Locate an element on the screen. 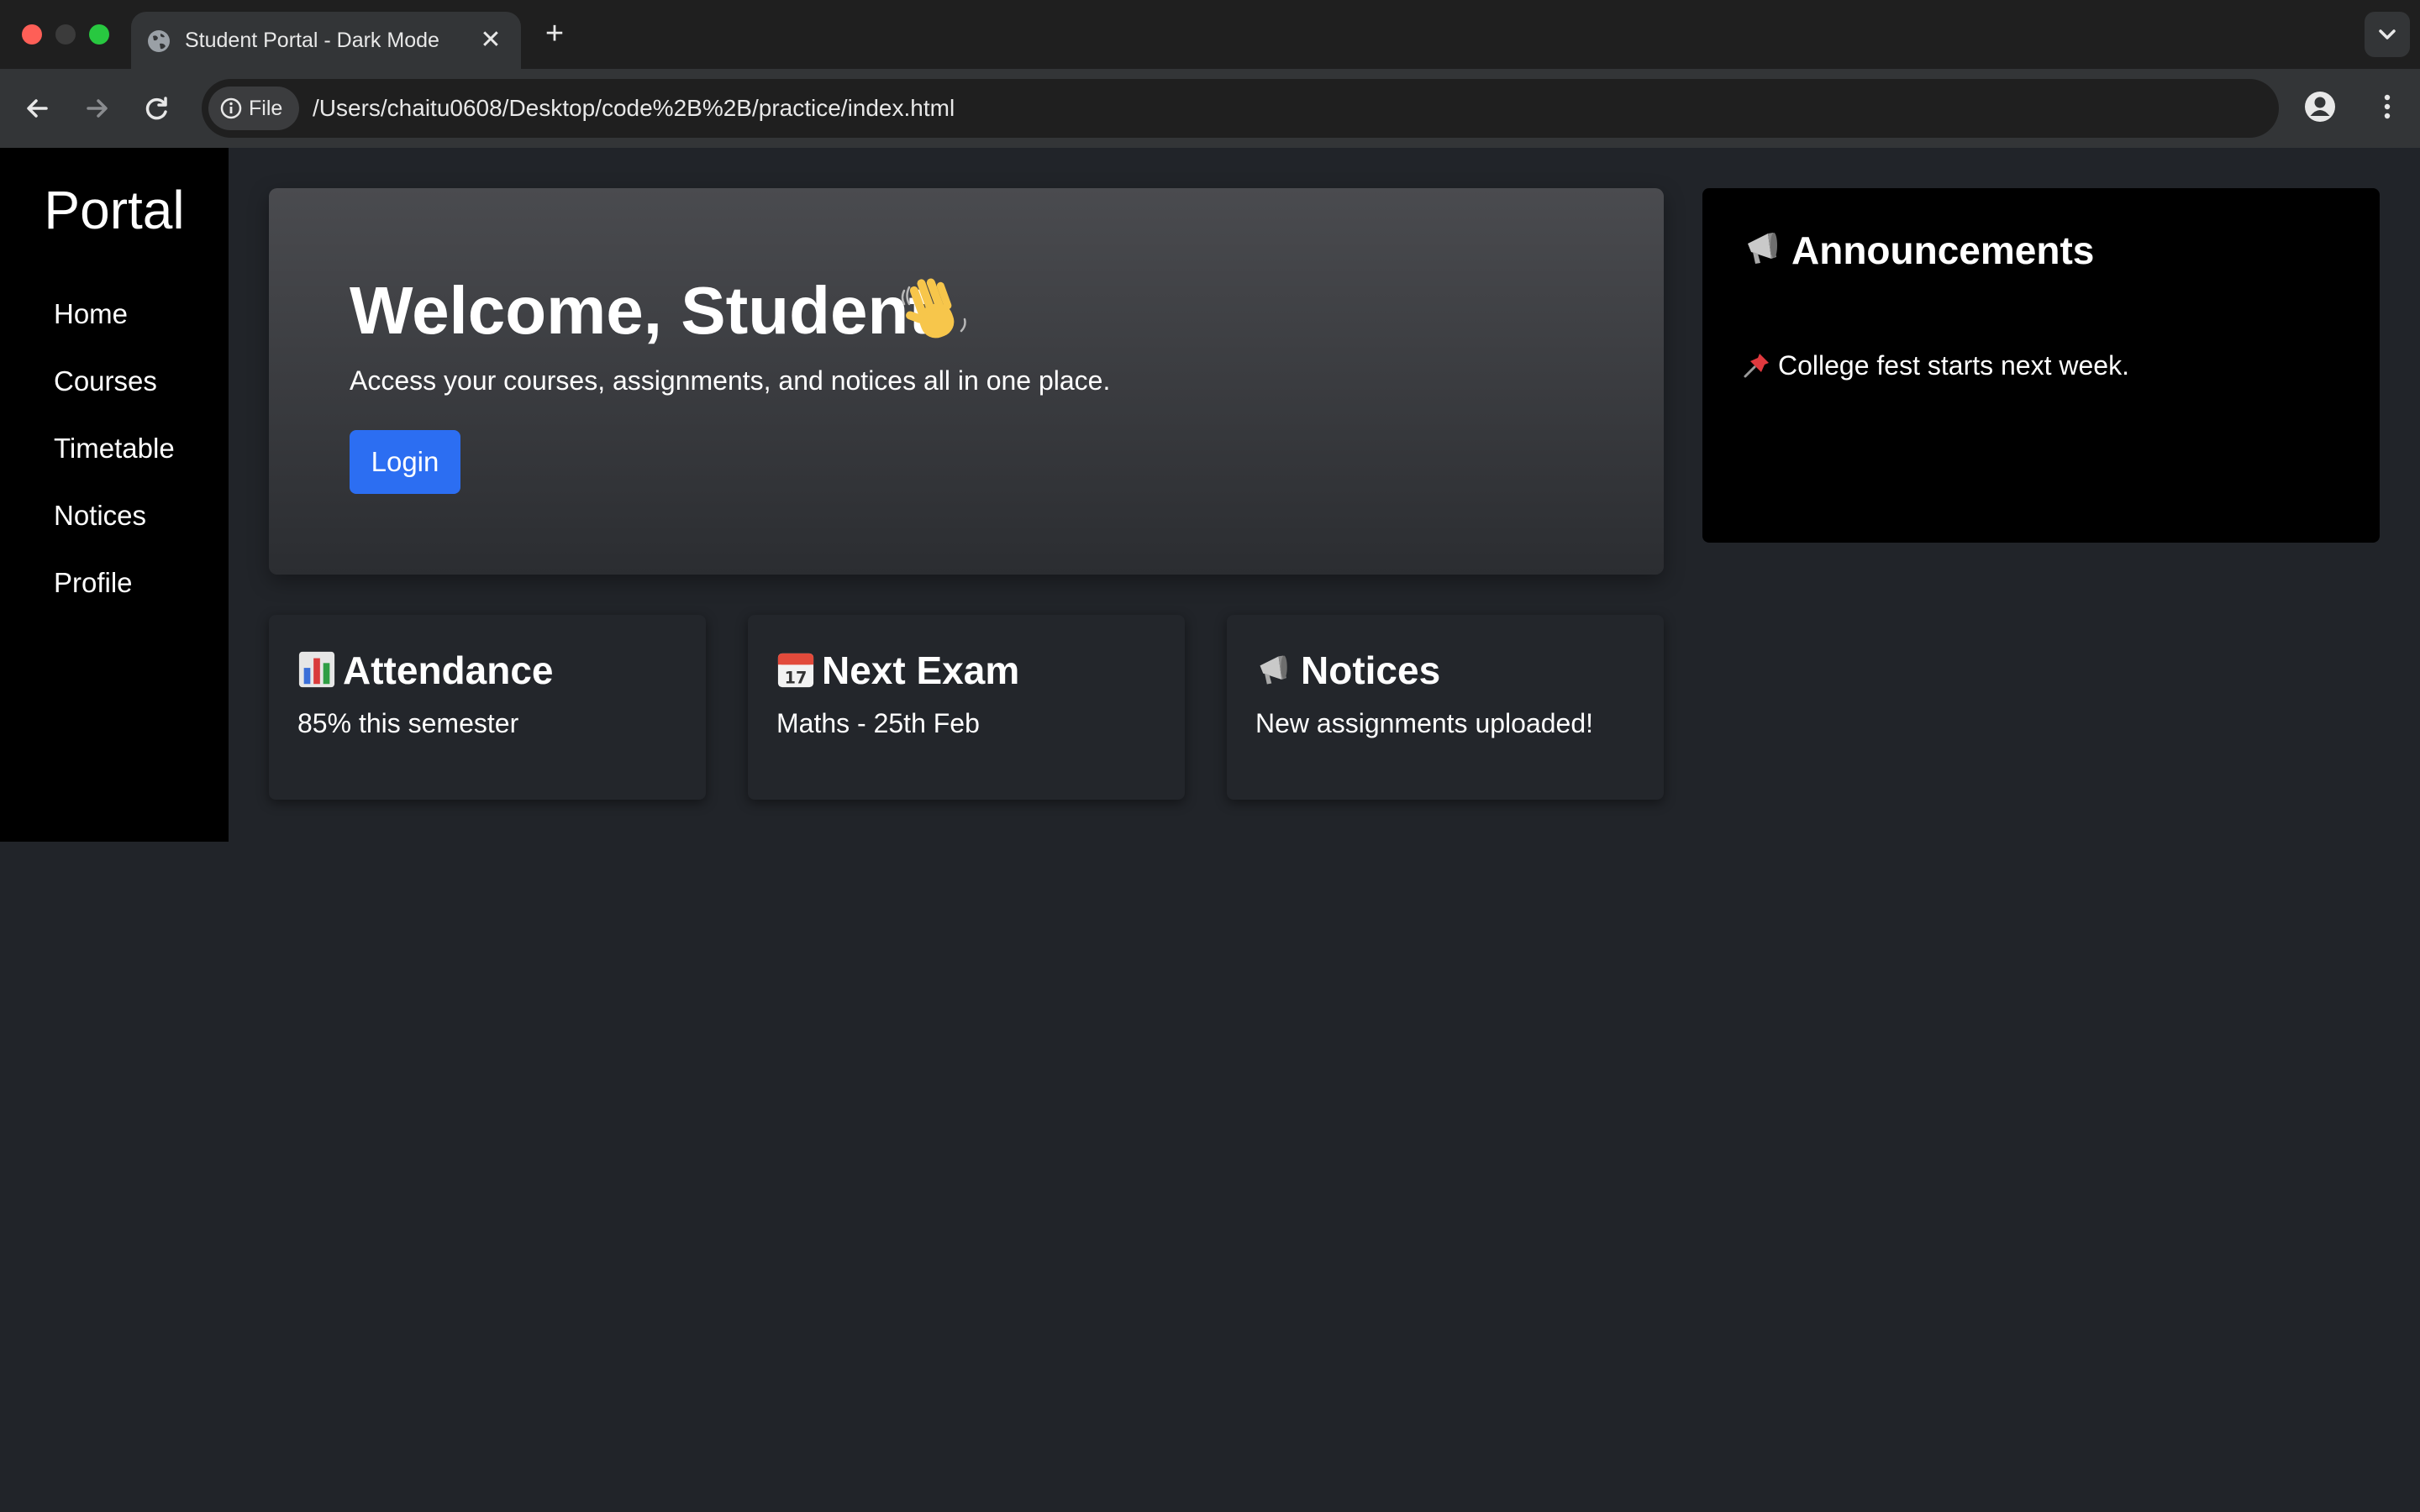 This screenshot has height=1512, width=2420. maximize-window-button is located at coordinates (99, 34).